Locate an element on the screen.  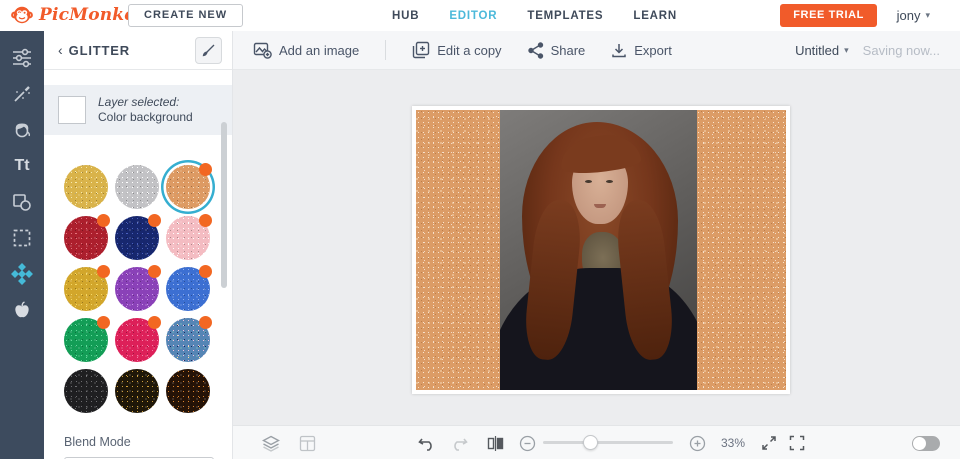
undo-icon is located at coordinates (427, 442).